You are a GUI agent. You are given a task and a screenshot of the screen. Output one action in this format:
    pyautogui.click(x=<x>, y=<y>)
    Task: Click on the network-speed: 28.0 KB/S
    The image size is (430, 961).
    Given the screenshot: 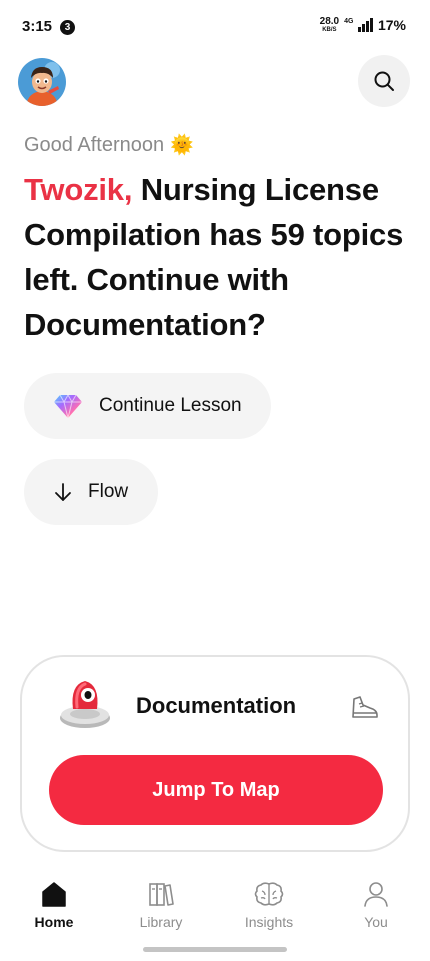 What is the action you would take?
    pyautogui.click(x=329, y=25)
    